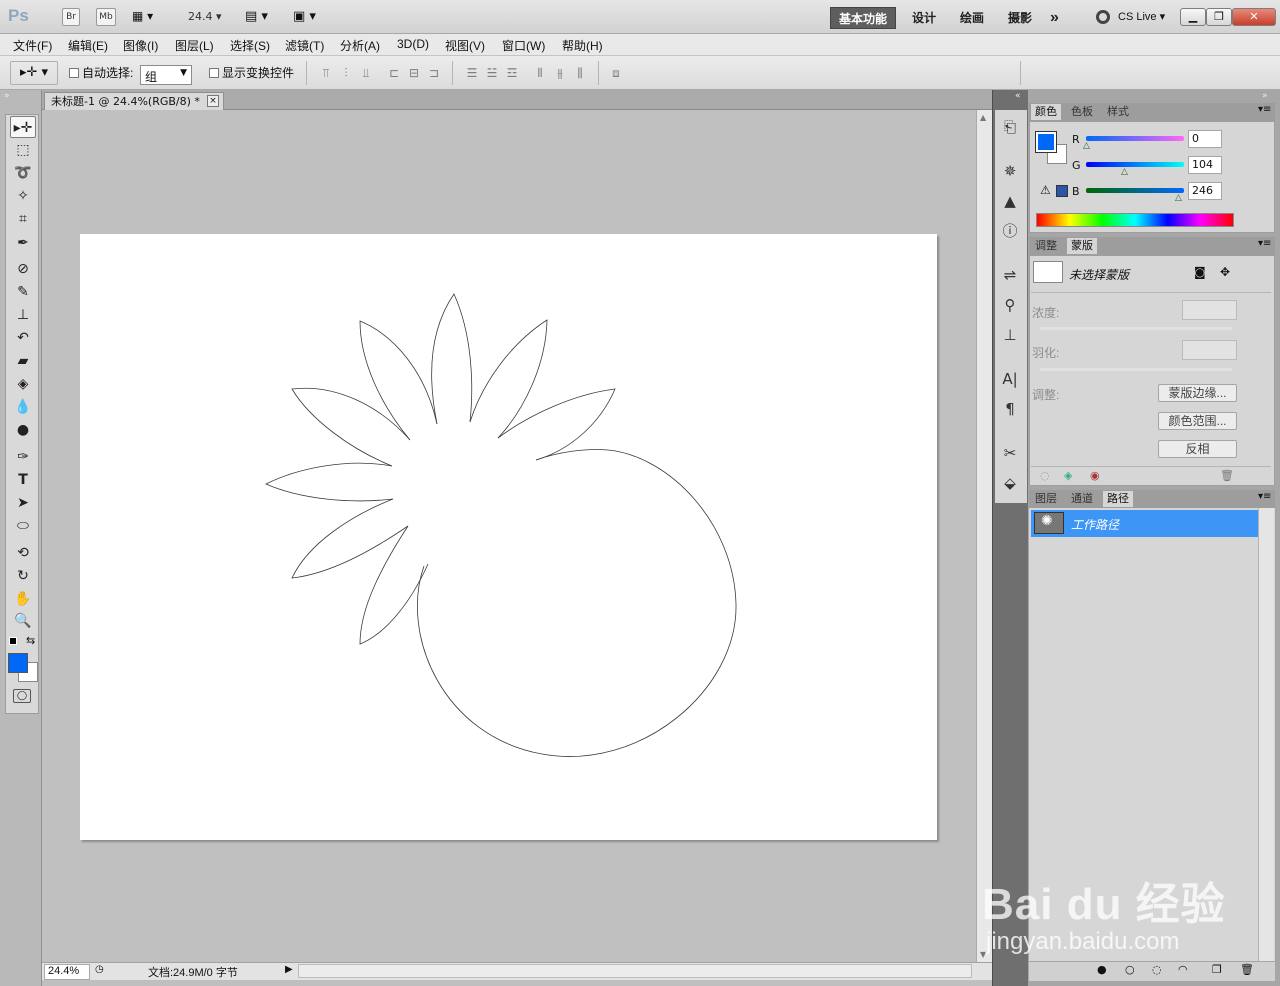  Describe the element at coordinates (23, 150) in the screenshot. I see `marquee-tool-icon: ⬚` at that location.